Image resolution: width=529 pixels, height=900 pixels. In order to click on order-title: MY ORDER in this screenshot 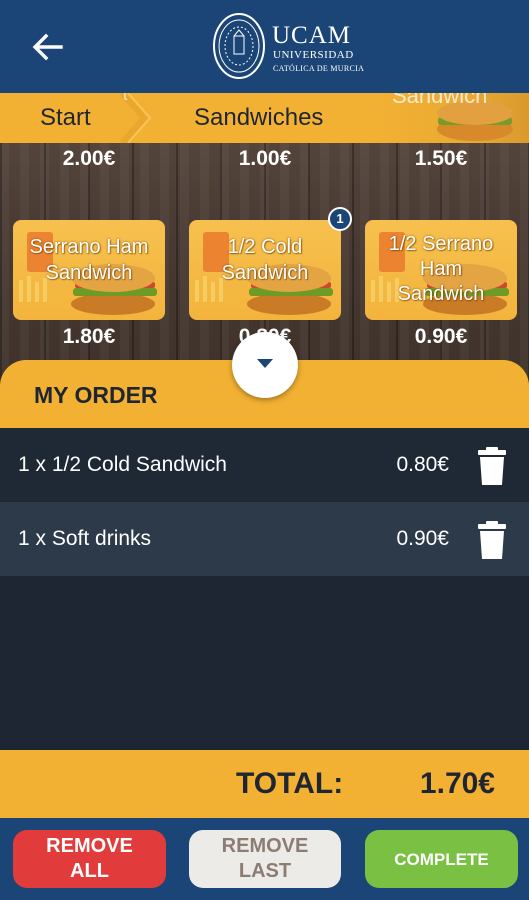, I will do `click(96, 395)`.